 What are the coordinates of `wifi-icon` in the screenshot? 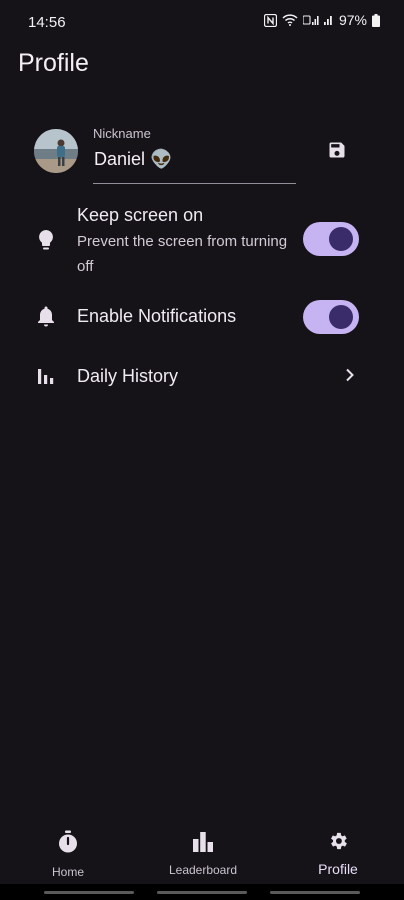 It's located at (290, 20).